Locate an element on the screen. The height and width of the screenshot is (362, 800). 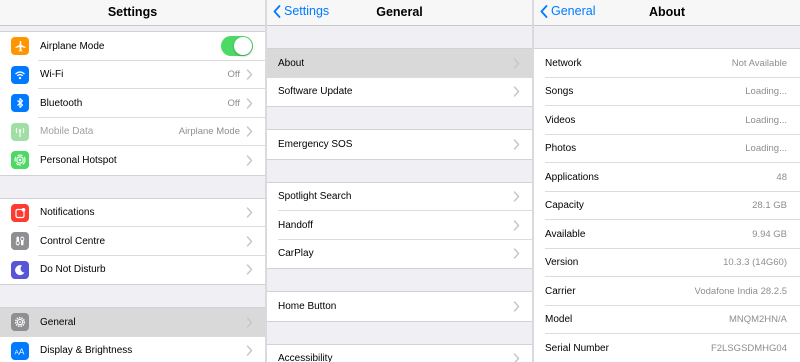
row-label: Mobile Data is located at coordinates (67, 132).